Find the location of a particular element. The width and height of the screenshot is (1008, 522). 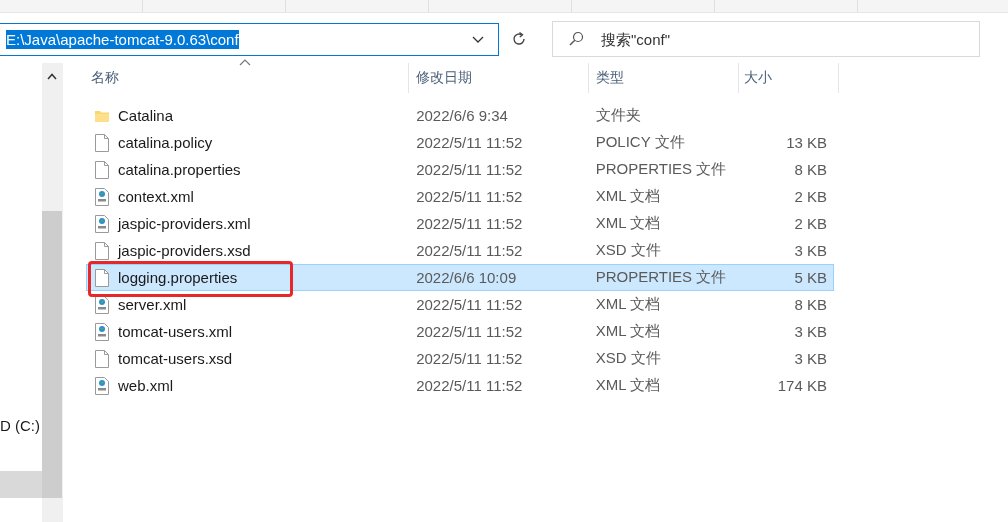

file-name: jaspic-providers.xsd is located at coordinates (184, 250).